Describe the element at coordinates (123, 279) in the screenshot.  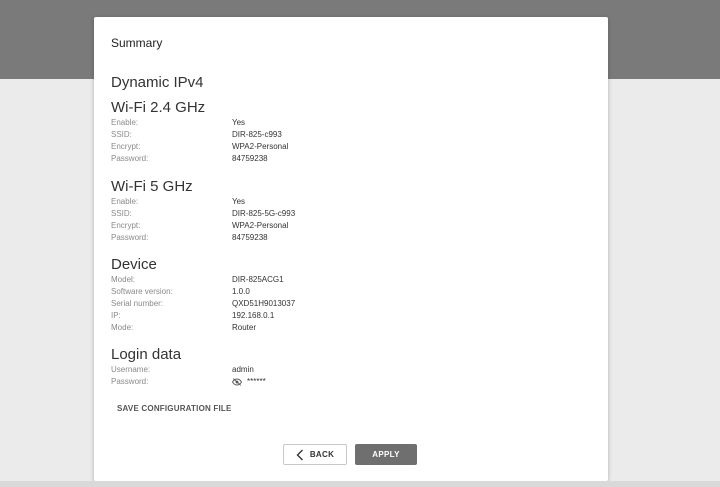
I see `device-model-label: Model:` at that location.